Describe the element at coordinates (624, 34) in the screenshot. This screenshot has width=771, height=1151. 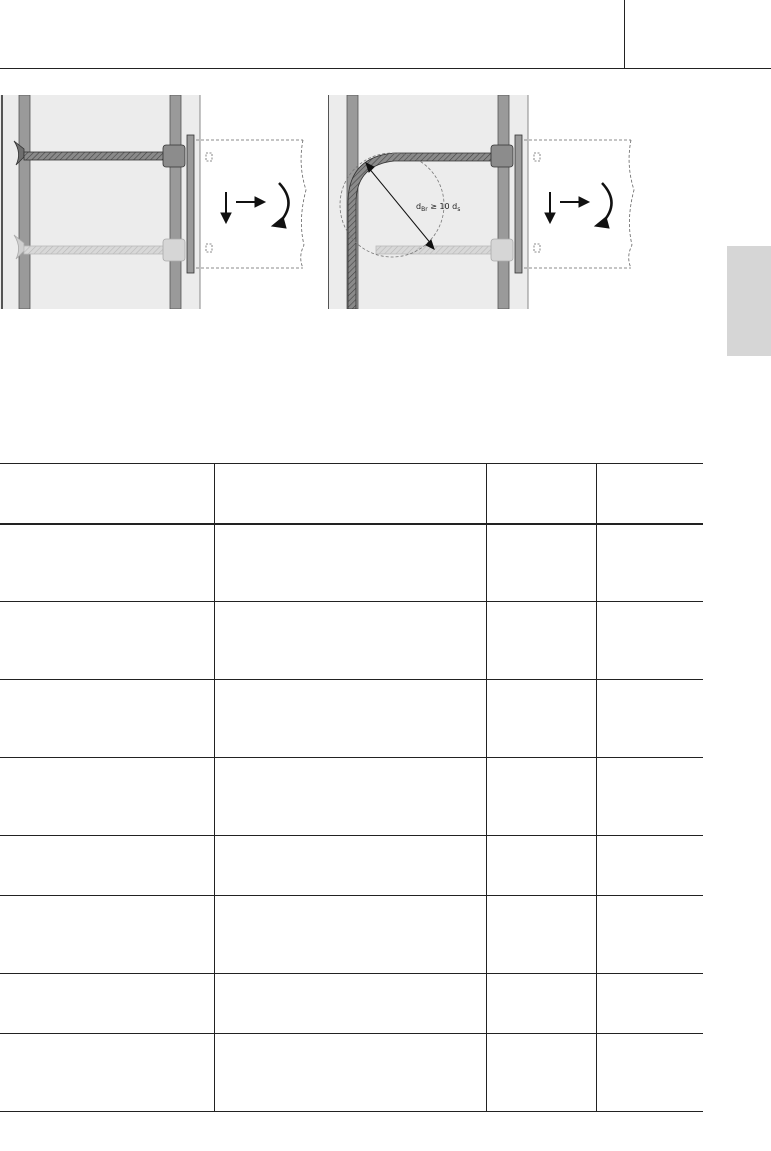
I see `header-divider` at that location.